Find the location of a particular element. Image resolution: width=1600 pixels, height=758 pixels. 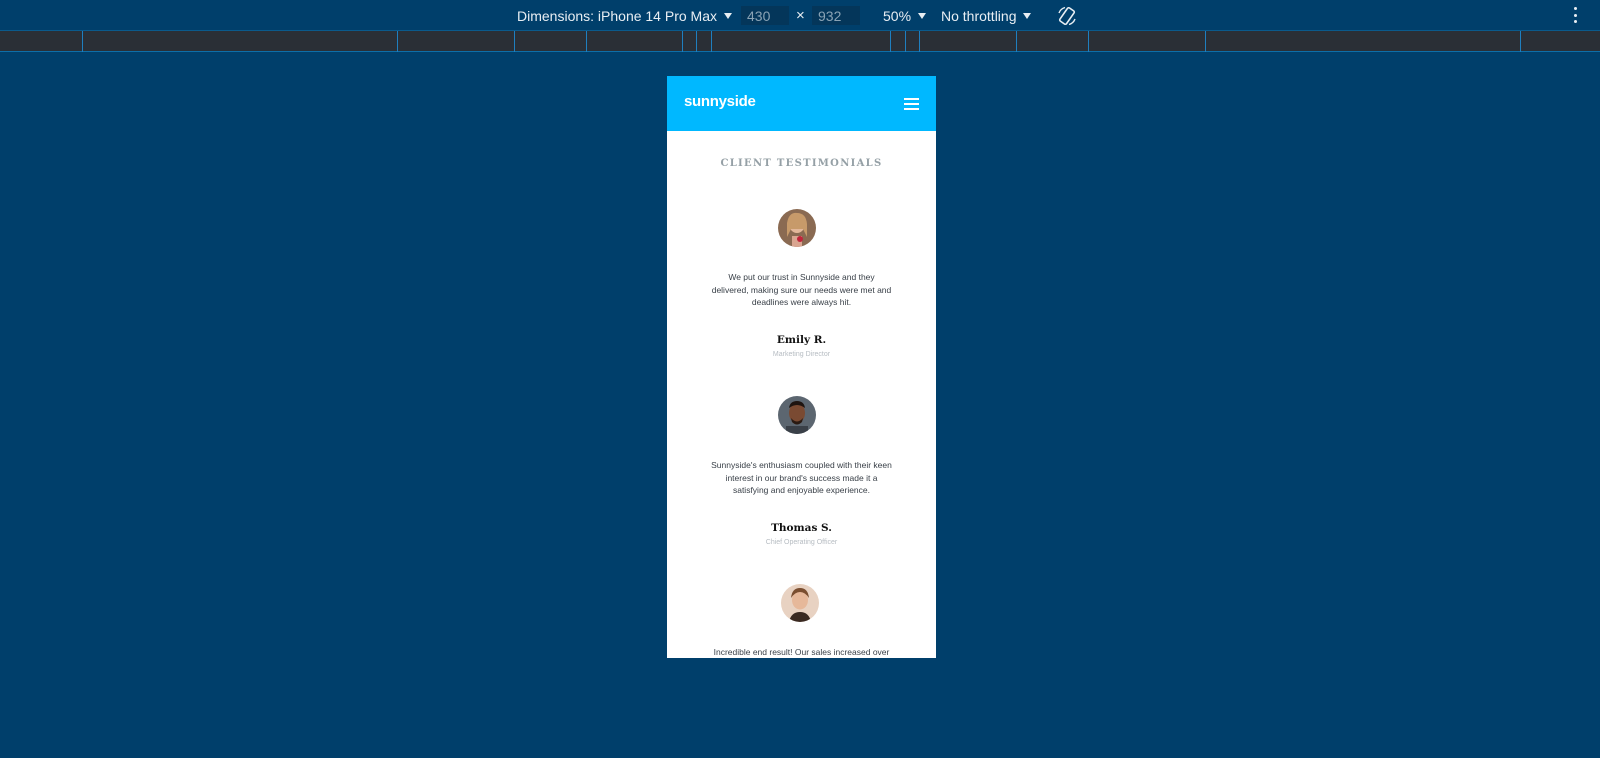

rotate-icon is located at coordinates (1067, 15).